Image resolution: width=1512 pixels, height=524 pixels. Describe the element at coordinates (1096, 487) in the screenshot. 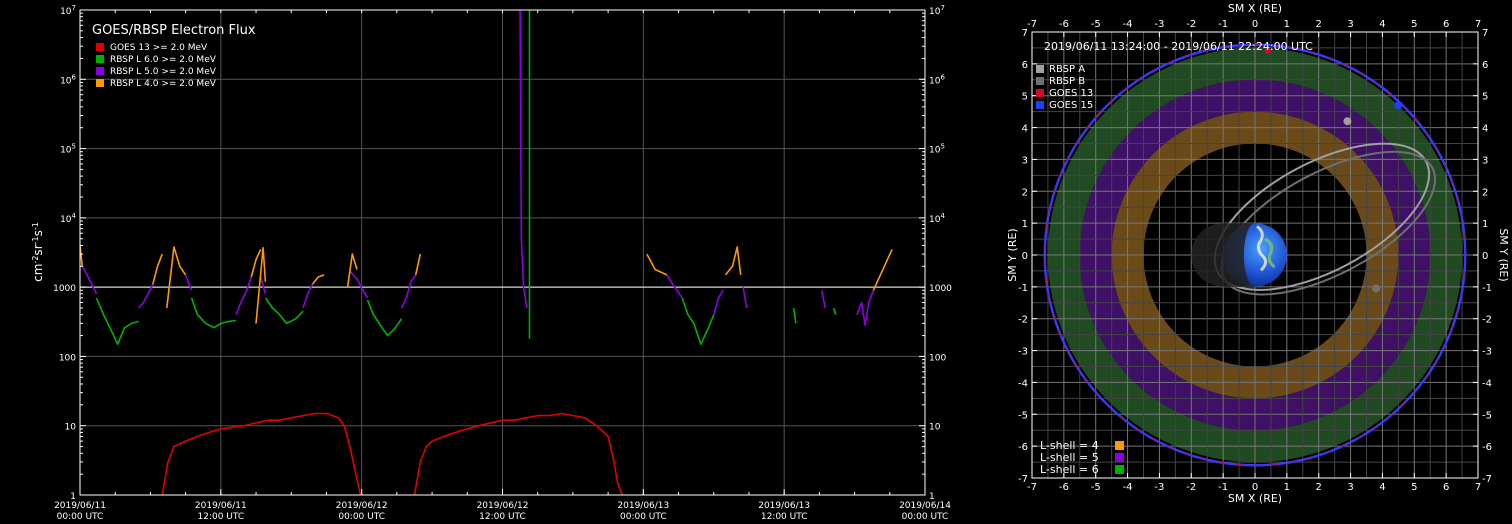

I see `orbit-x-tick-label: -5` at that location.